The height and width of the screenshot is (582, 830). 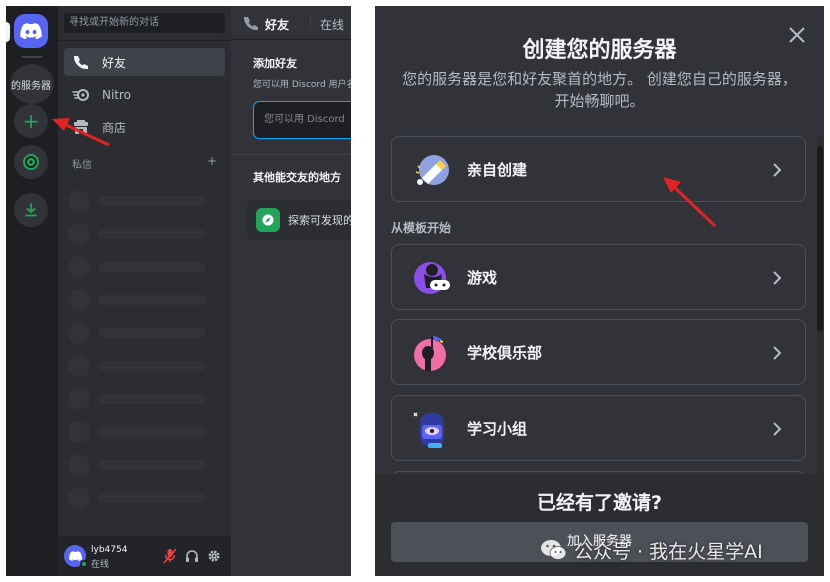 I want to click on server-label: 的服务器, so click(x=31, y=86).